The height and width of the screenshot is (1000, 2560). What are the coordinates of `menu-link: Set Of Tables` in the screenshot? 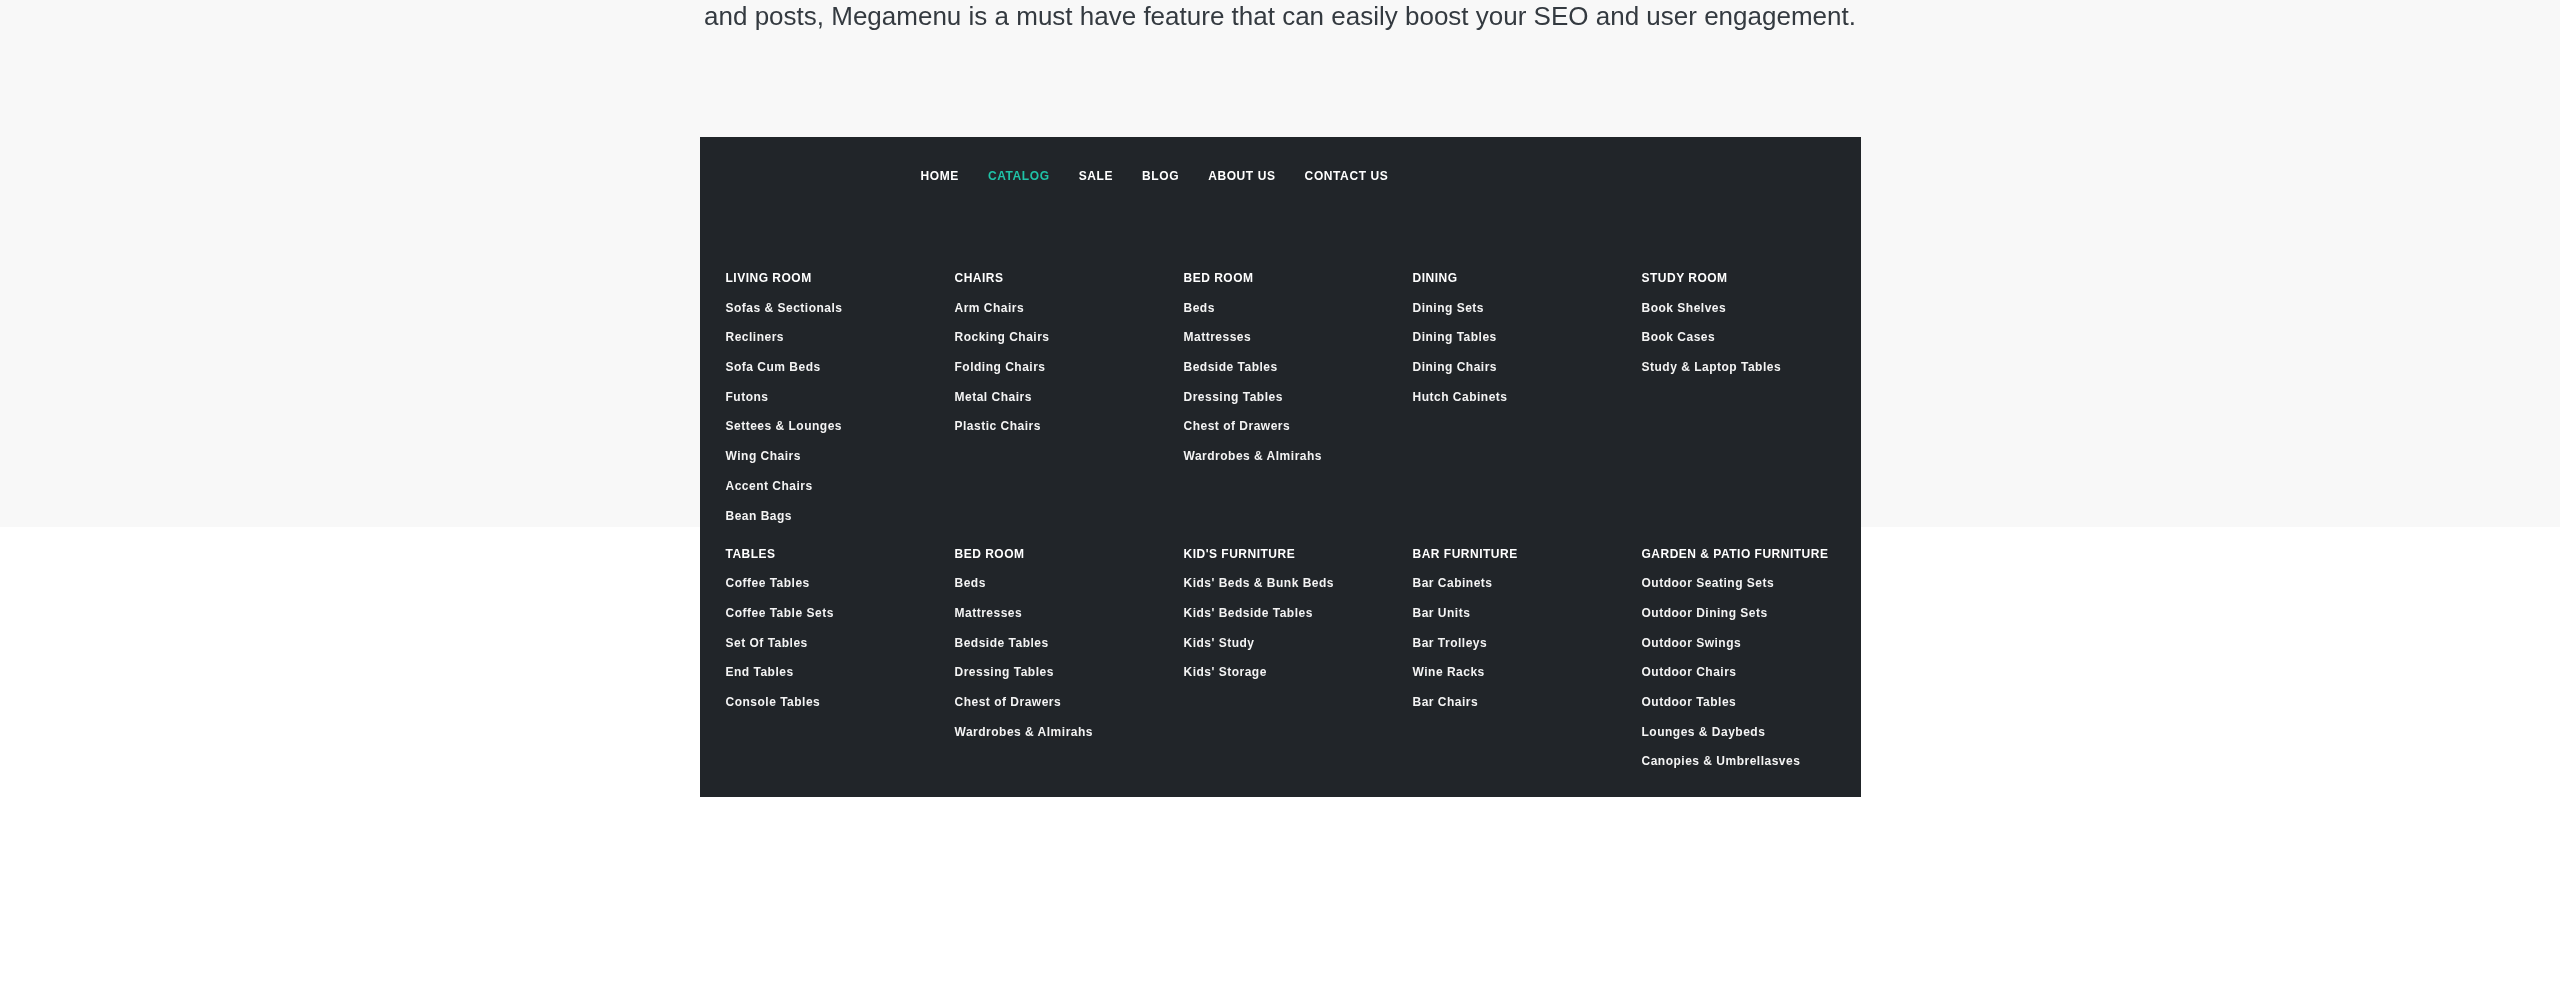 It's located at (766, 642).